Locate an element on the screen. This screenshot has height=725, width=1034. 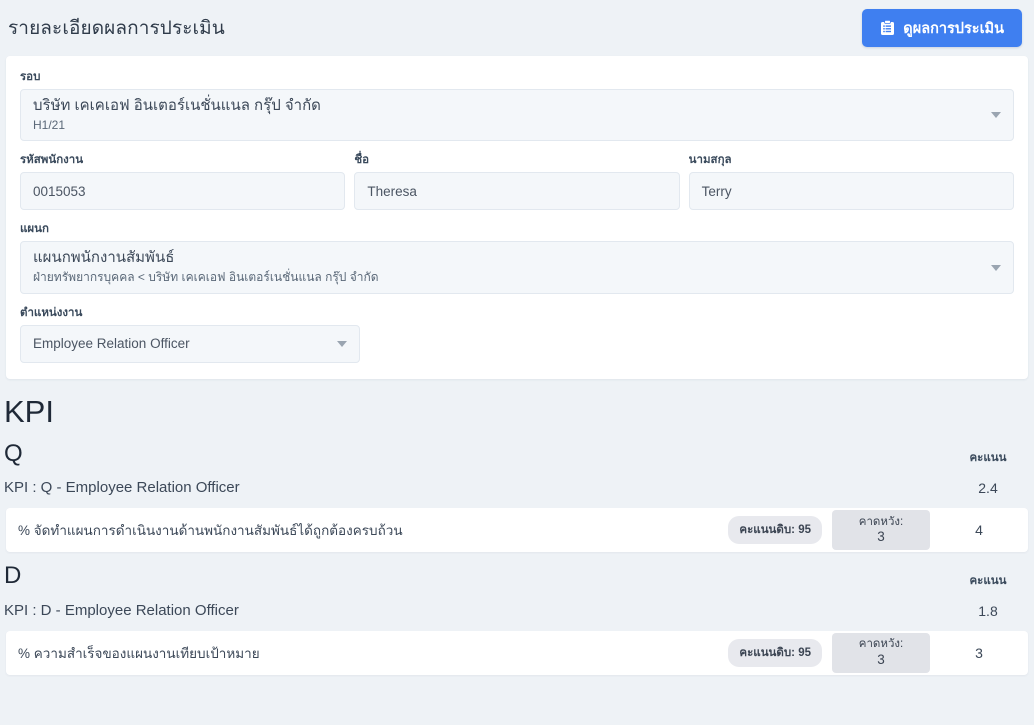
kpi-group-q-summary: KPI : Q - Employee Relation Officer 2.4 is located at coordinates (517, 487).